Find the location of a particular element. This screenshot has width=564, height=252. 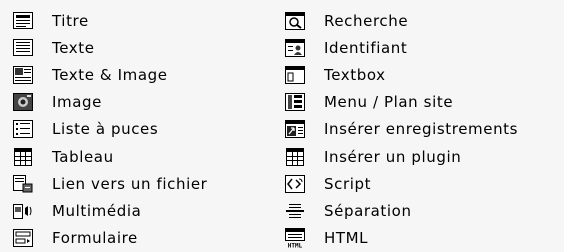

image-icon is located at coordinates (23, 102).